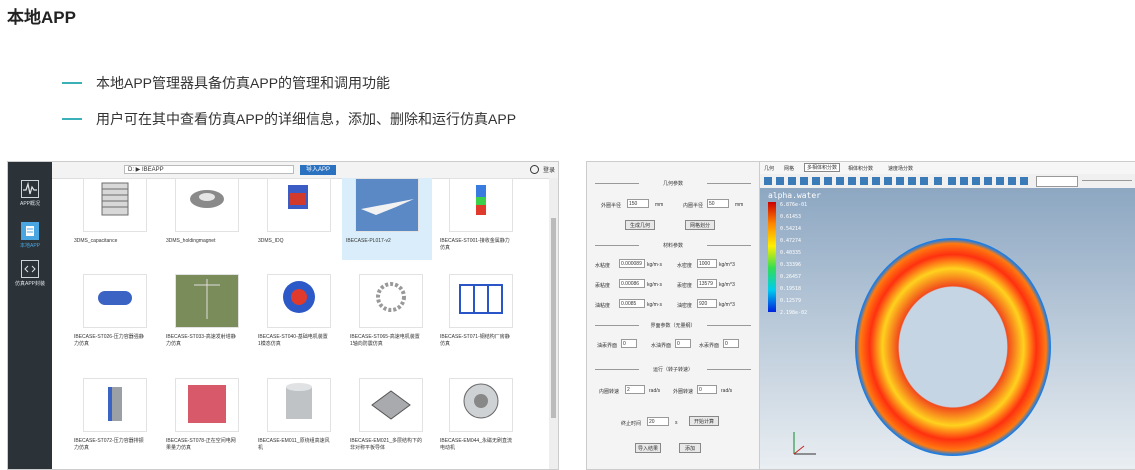  Describe the element at coordinates (96, 241) in the screenshot. I see `app-card-caption: 3DMS_capacitance` at that location.